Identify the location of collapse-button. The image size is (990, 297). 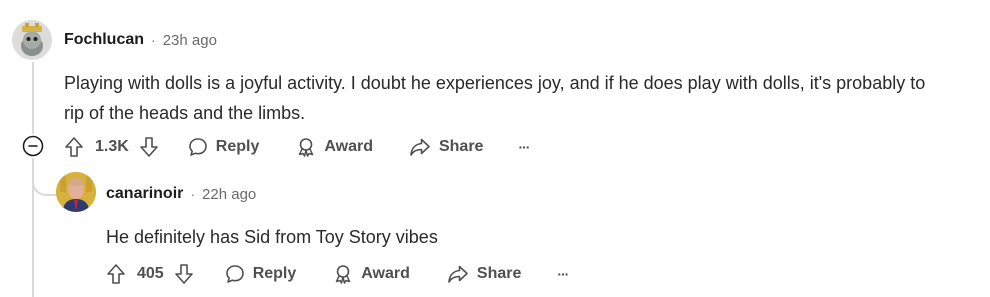
(33, 146).